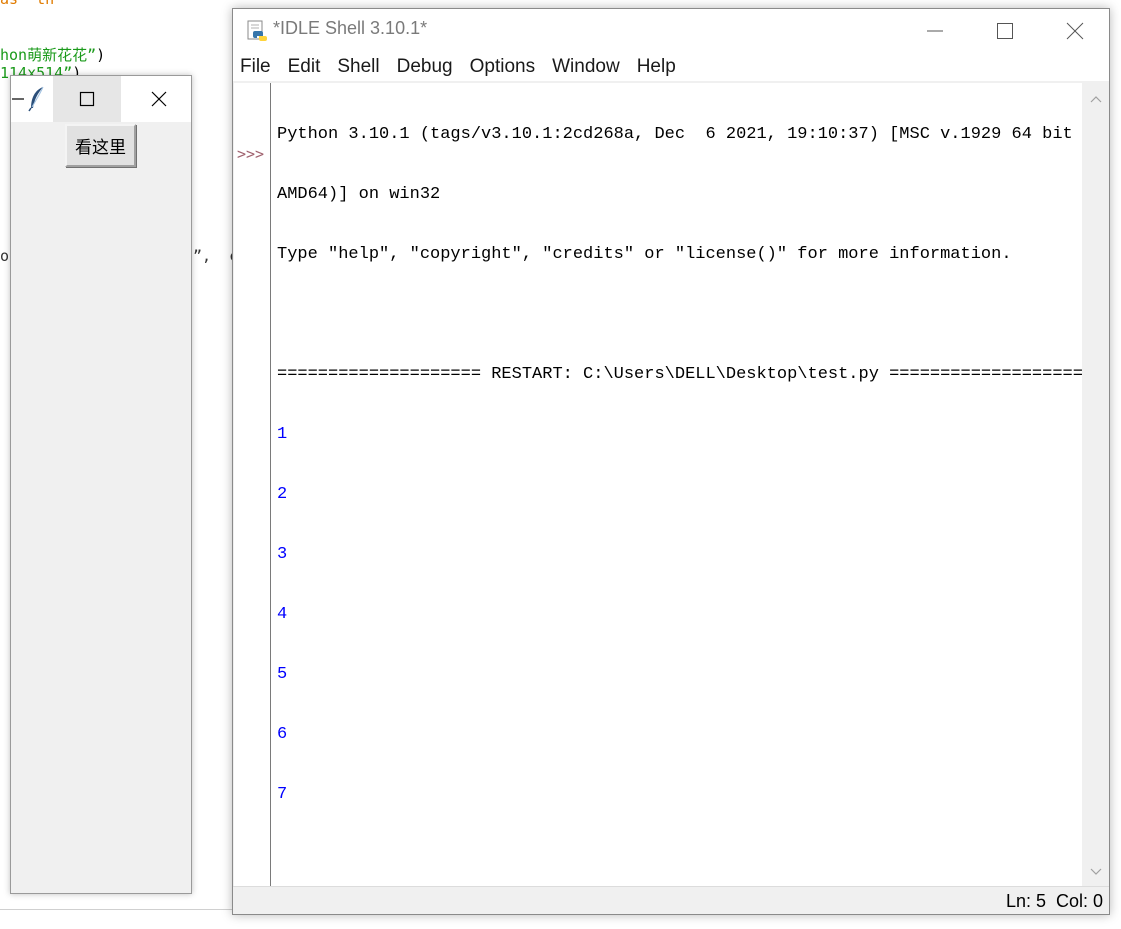 Image resolution: width=1121 pixels, height=929 pixels. I want to click on menu-shell: Shell, so click(358, 67).